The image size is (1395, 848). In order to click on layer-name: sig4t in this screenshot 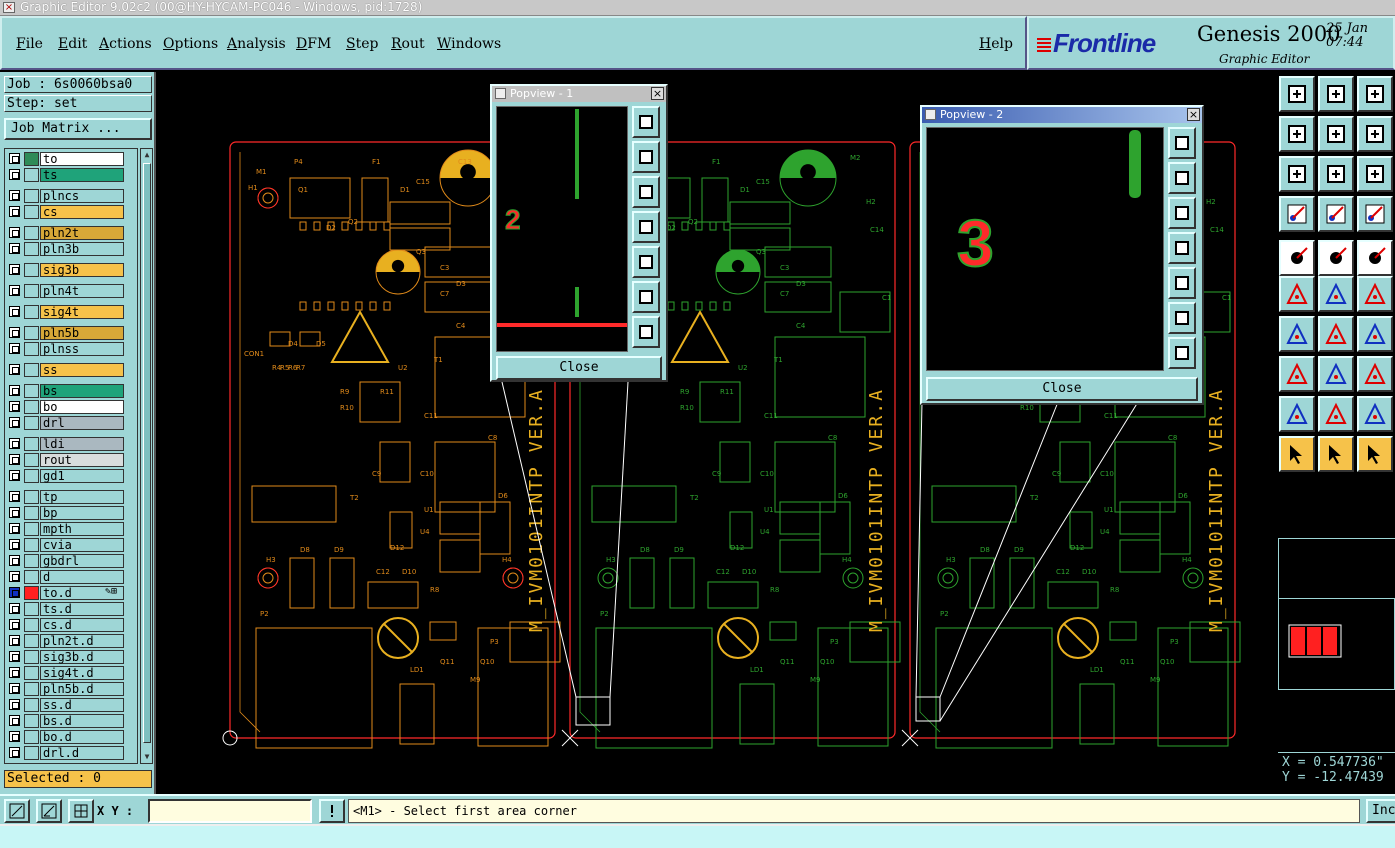, I will do `click(82, 312)`.